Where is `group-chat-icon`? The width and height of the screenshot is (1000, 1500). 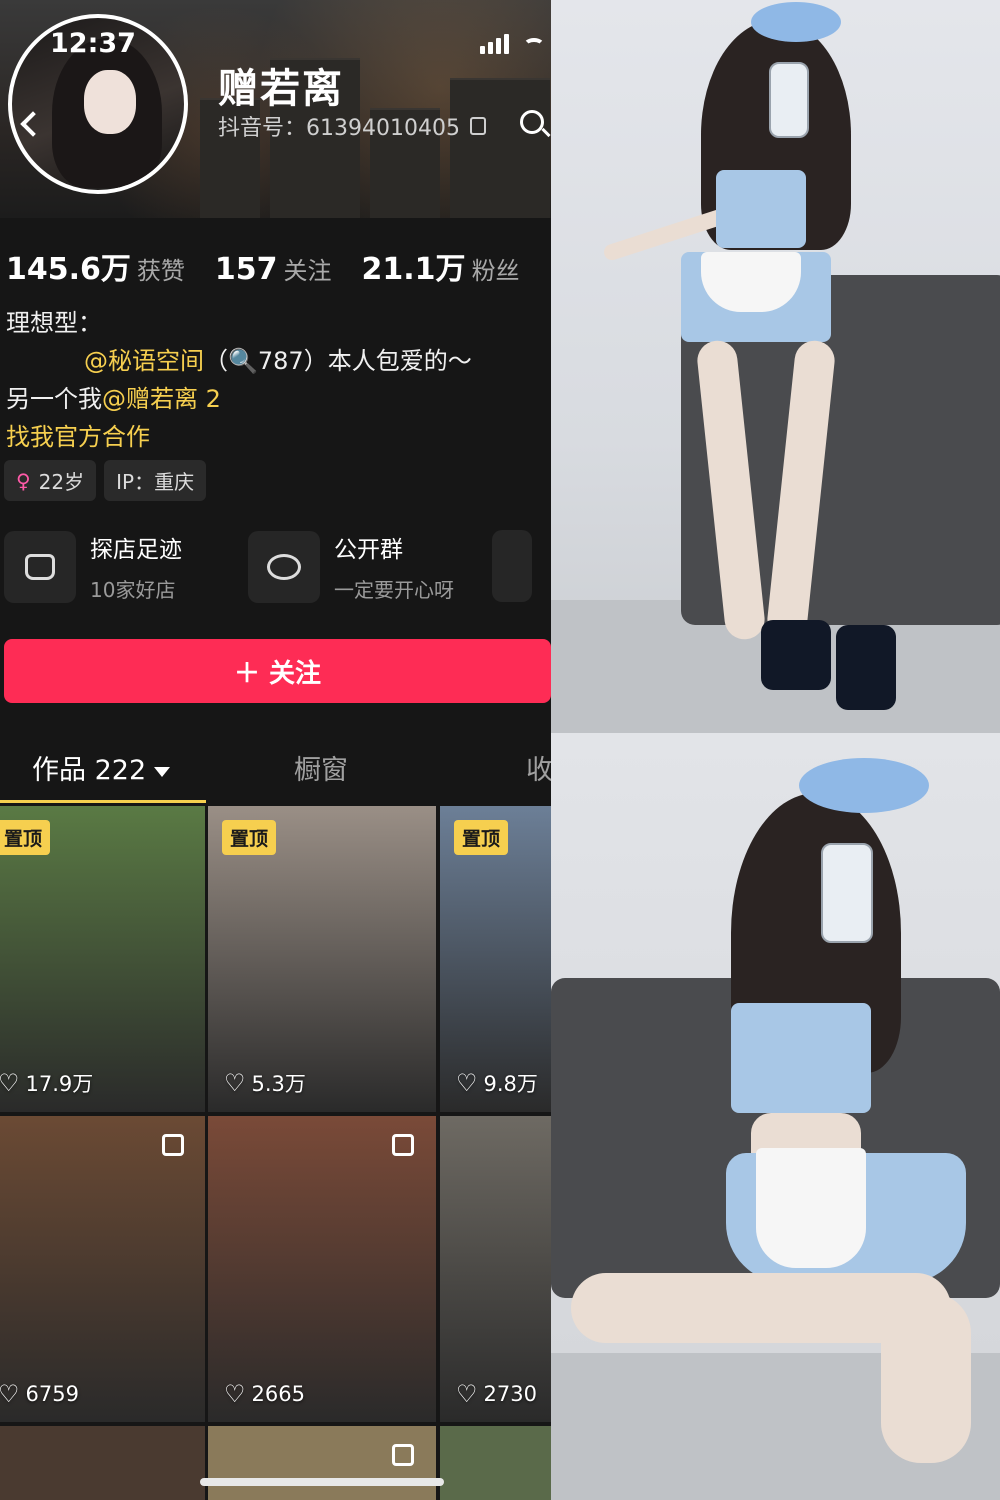
group-chat-icon is located at coordinates (284, 566).